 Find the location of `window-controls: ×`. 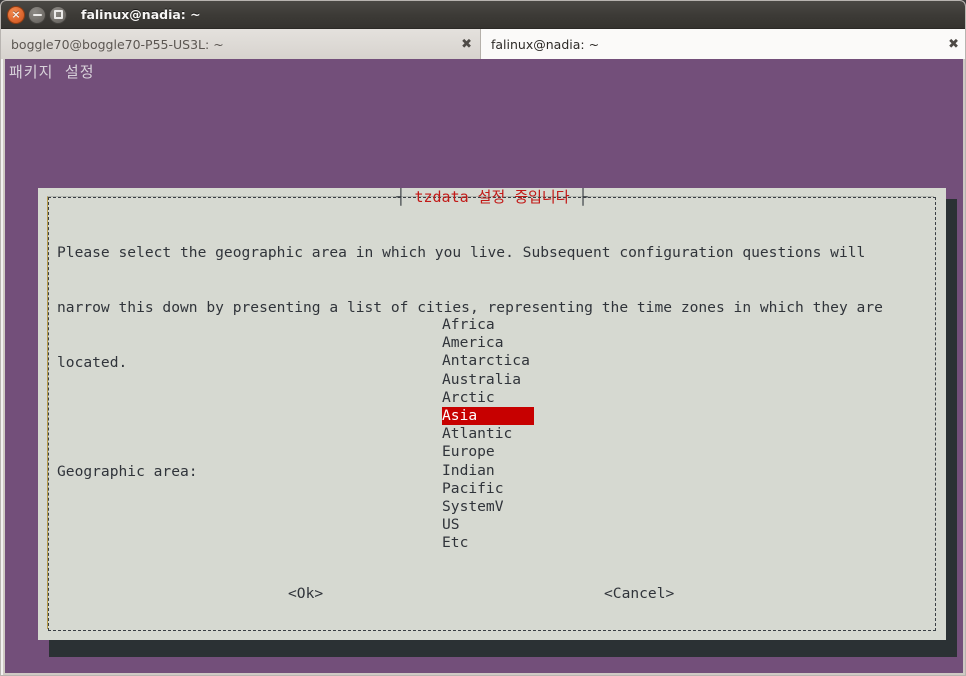

window-controls: × is located at coordinates (34, 14).